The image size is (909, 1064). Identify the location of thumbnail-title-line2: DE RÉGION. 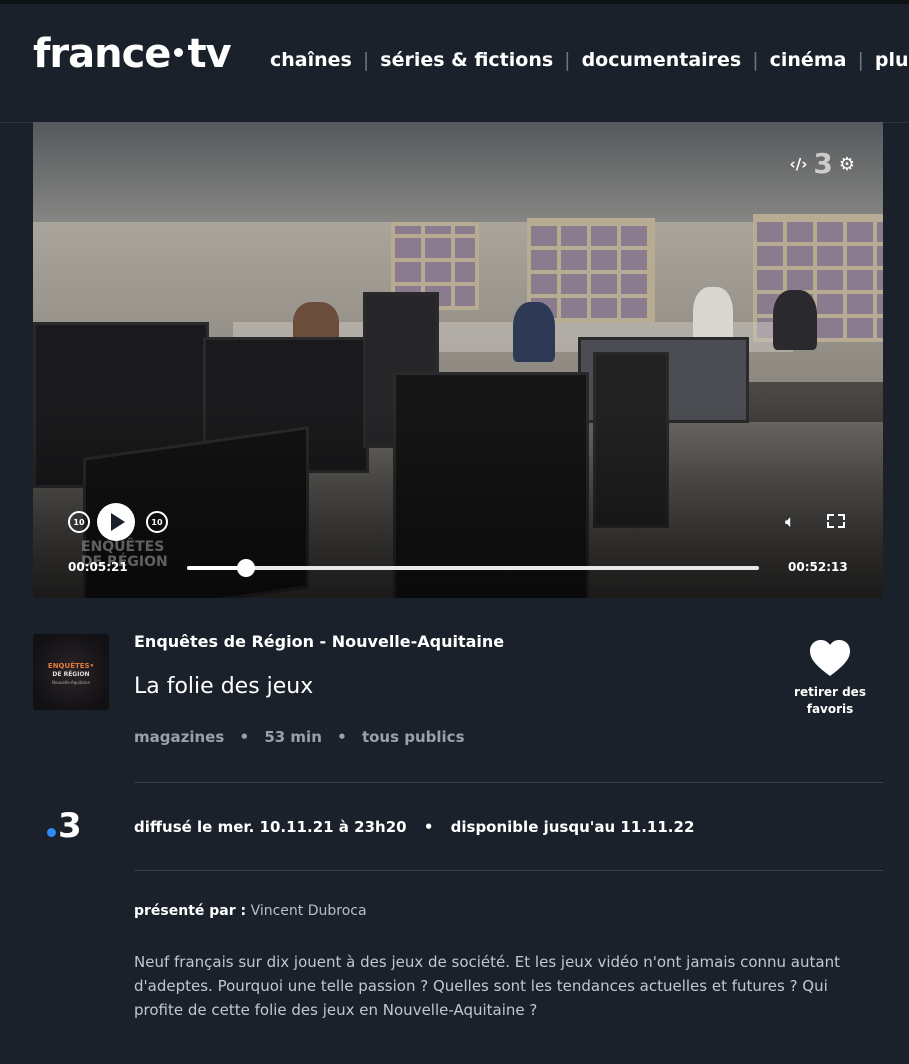
(71, 674).